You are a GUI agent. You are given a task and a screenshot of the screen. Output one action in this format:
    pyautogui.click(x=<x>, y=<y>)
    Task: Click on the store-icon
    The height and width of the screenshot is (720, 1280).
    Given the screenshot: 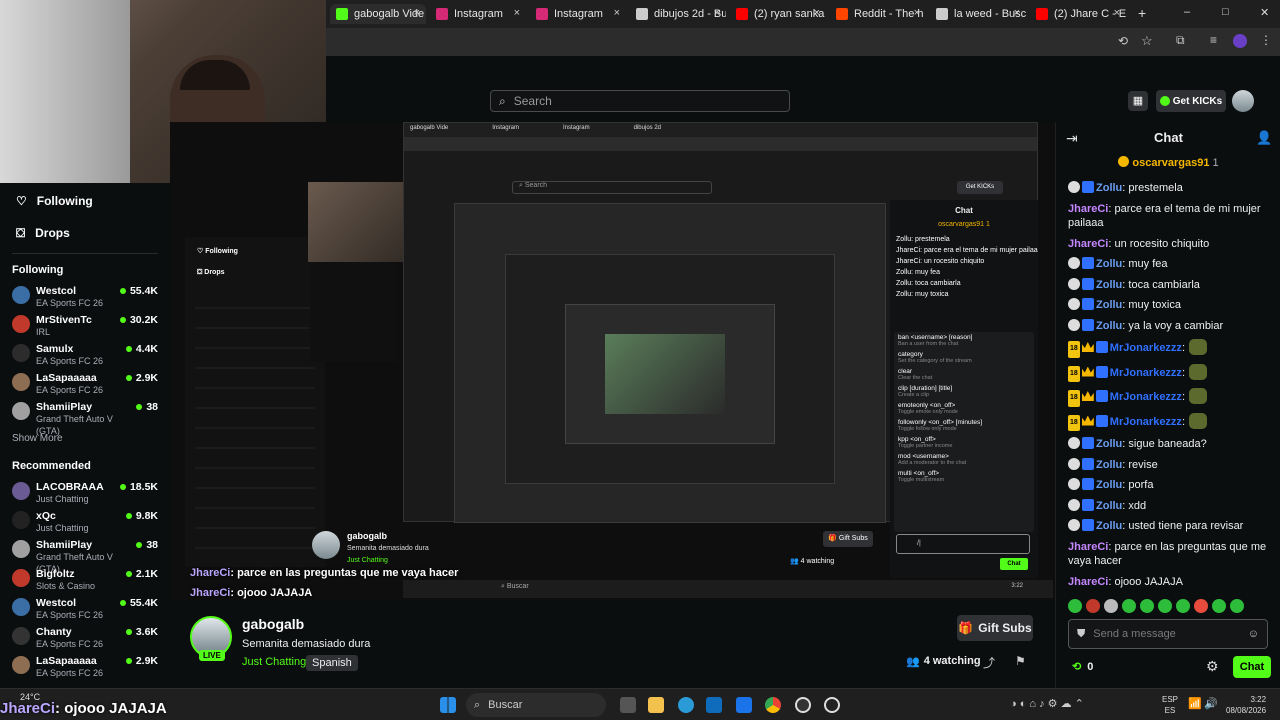 What is the action you would take?
    pyautogui.click(x=744, y=705)
    